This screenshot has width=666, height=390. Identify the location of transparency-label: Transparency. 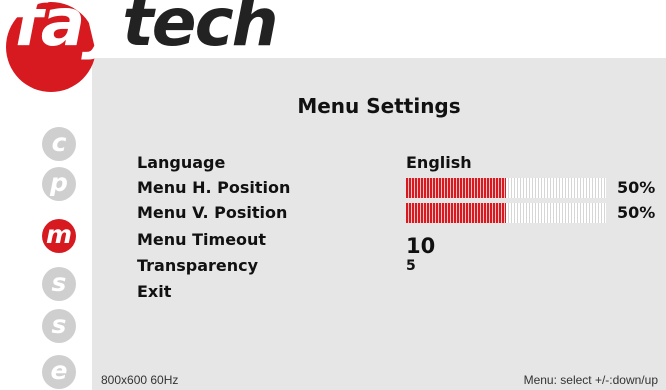
(197, 266).